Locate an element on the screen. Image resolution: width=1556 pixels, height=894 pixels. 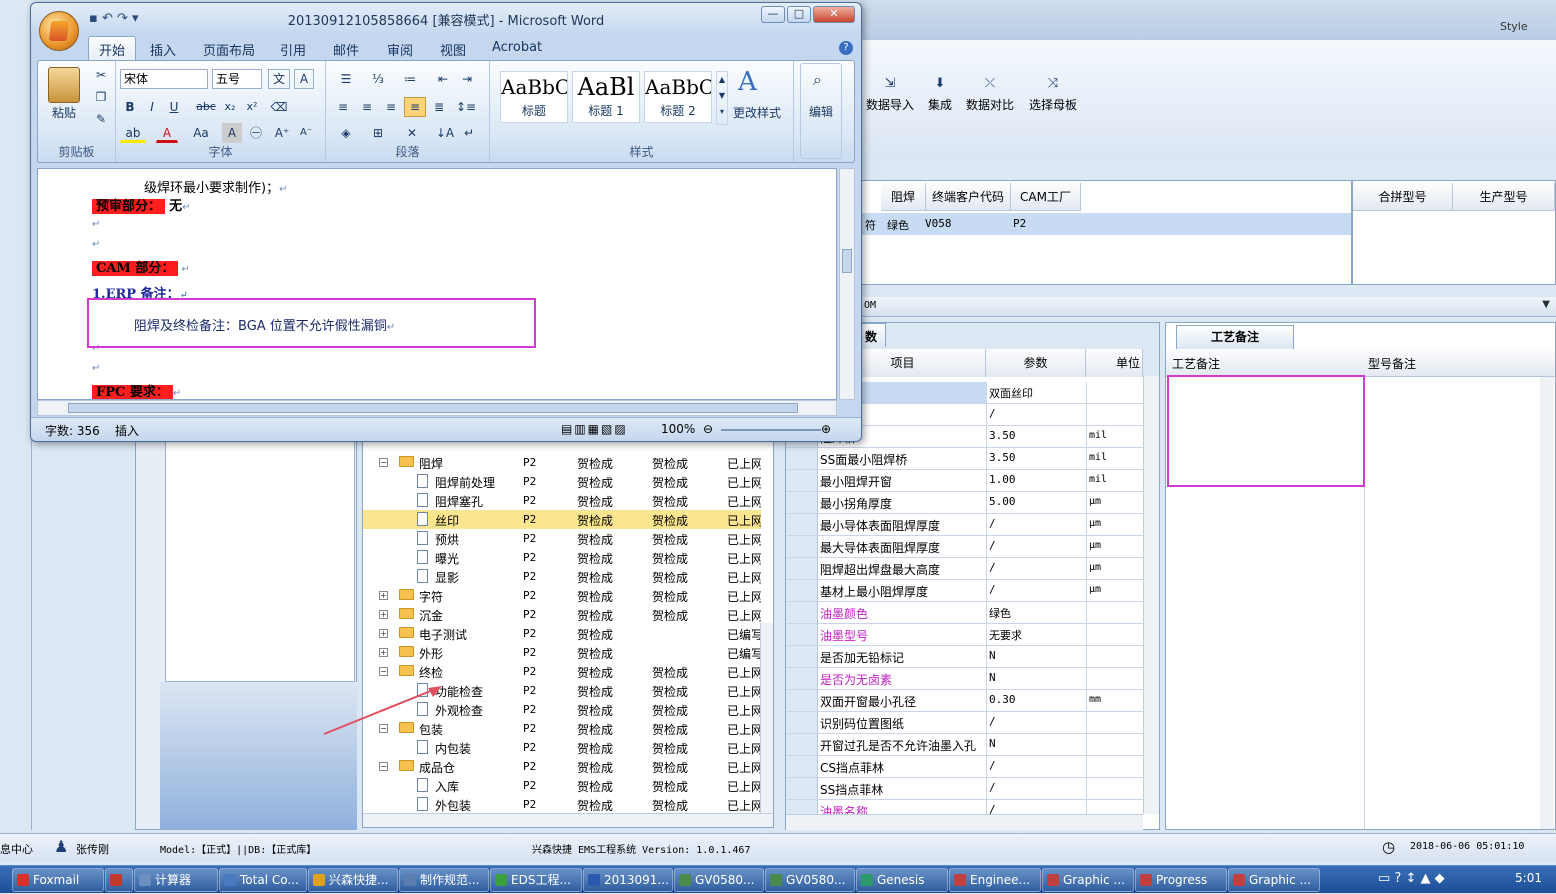
tab-review: 审阅 is located at coordinates (400, 49).